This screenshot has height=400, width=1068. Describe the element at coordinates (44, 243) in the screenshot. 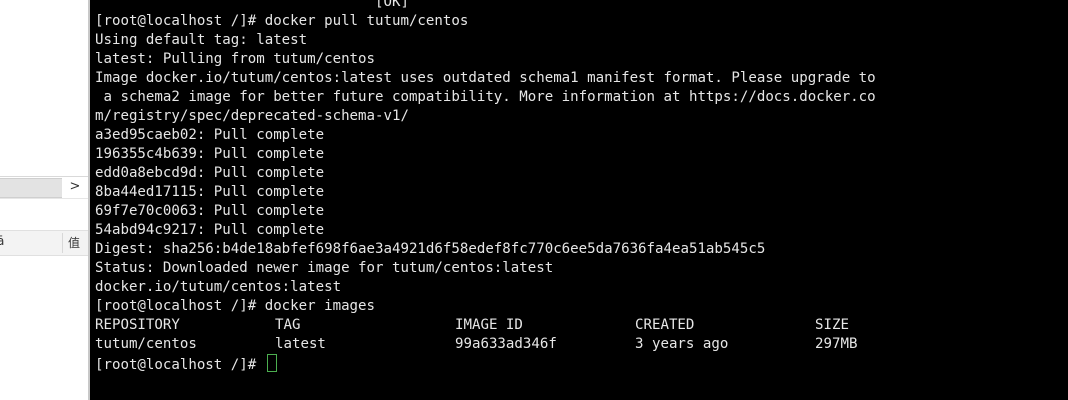

I see `left-table-header: ā 值` at that location.